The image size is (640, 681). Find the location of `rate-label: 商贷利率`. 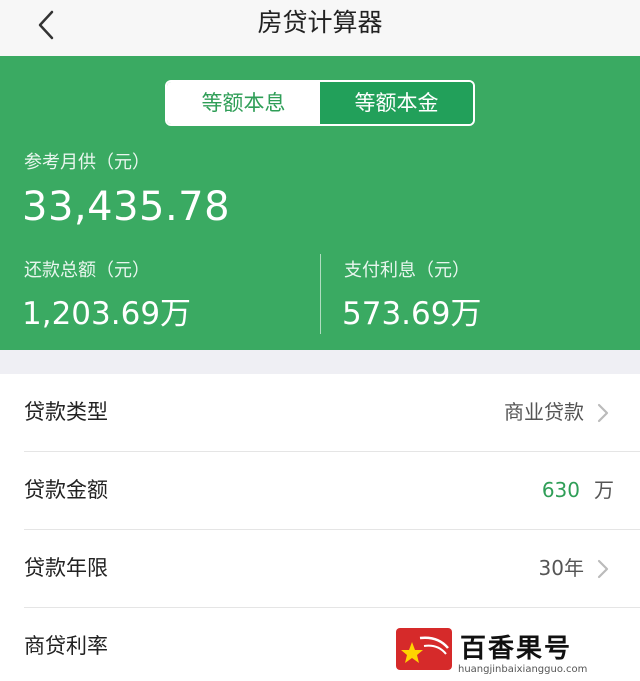

rate-label: 商贷利率 is located at coordinates (66, 646).